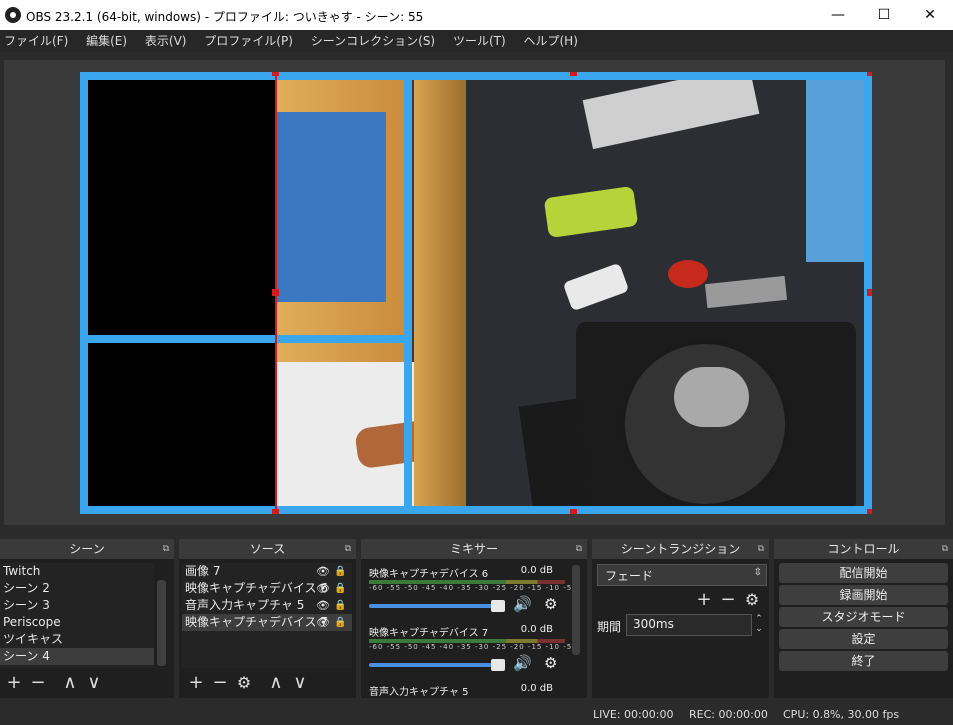  What do you see at coordinates (275, 511) in the screenshot?
I see `resize-handle-bottom-left` at bounding box center [275, 511].